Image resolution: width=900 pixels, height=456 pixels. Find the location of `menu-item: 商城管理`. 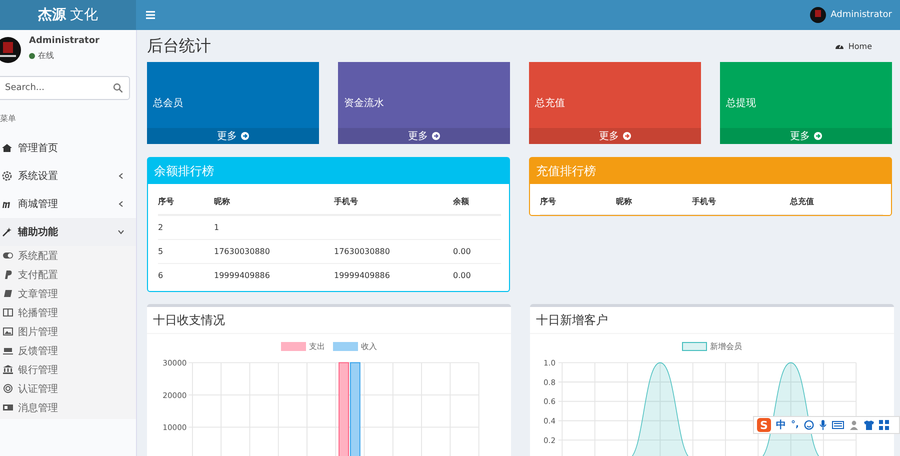

menu-item: 商城管理 is located at coordinates (68, 204).